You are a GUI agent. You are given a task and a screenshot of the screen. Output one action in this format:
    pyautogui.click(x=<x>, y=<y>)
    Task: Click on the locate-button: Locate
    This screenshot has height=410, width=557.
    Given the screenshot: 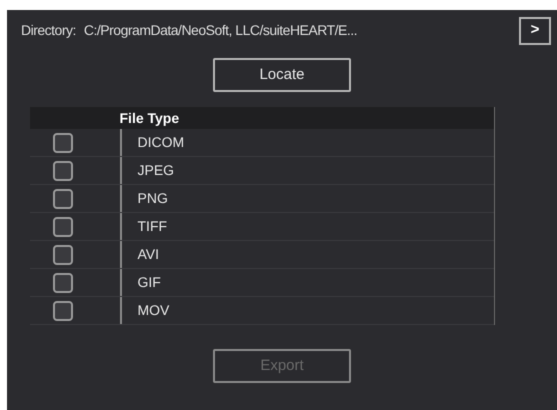 What is the action you would take?
    pyautogui.click(x=282, y=75)
    